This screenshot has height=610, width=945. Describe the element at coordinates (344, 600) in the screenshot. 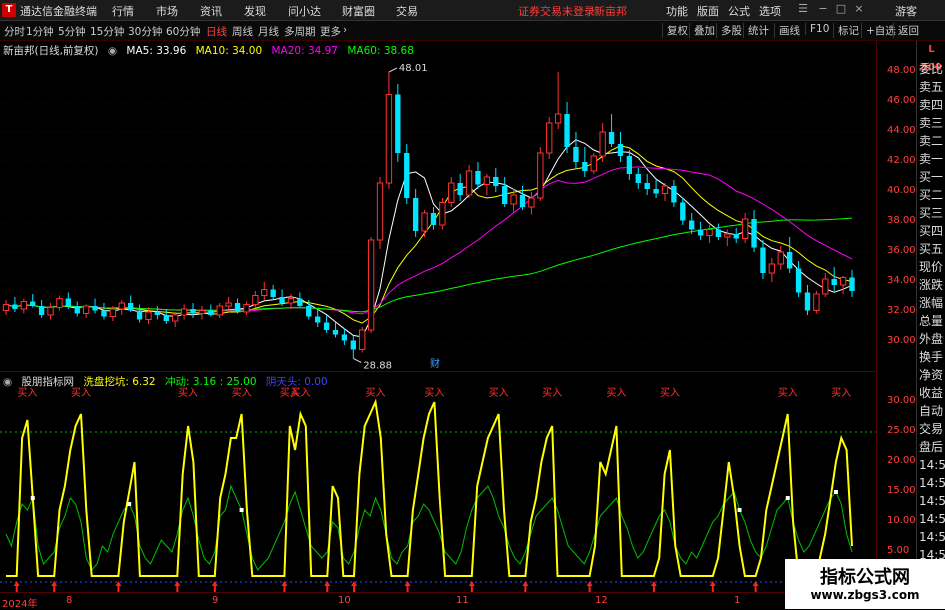

I see `date-label-oct: 10` at that location.